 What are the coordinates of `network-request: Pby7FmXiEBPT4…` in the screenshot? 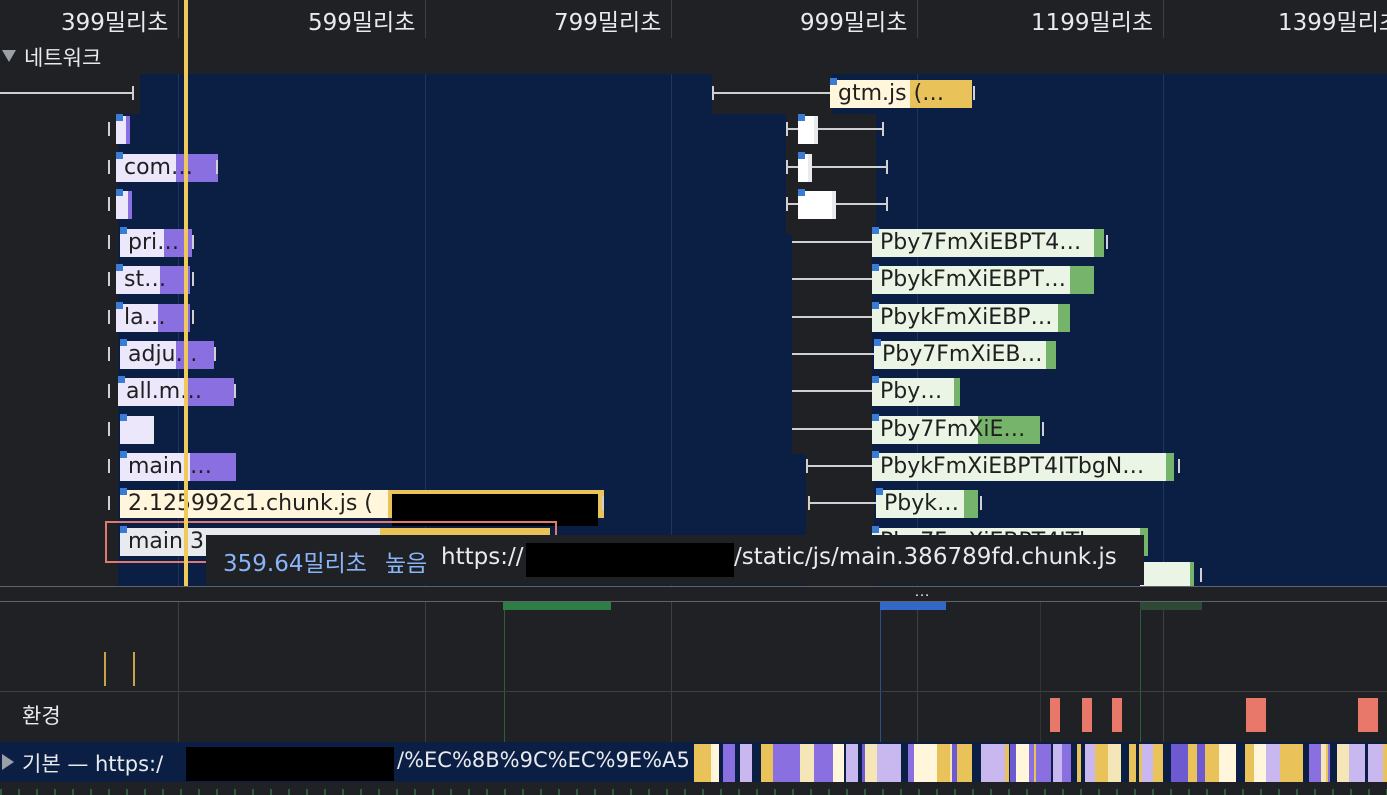 It's located at (951, 242).